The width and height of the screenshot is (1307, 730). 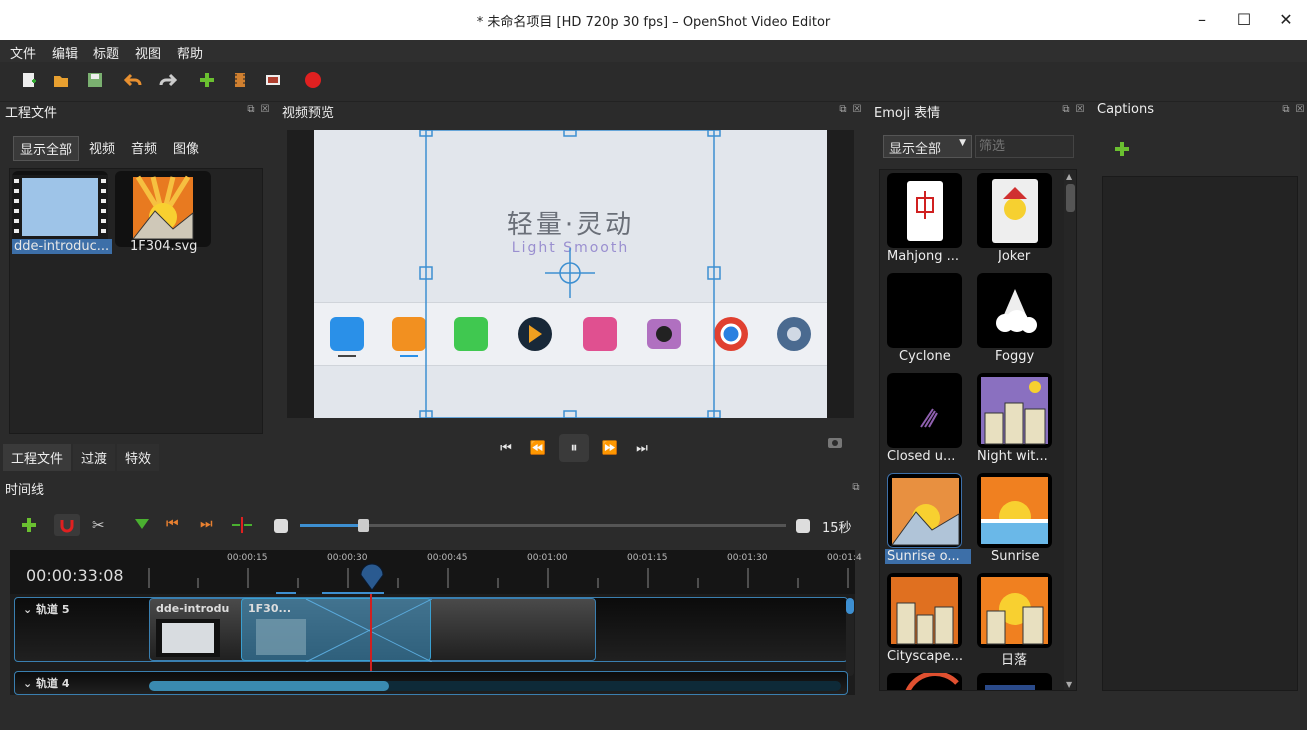 I want to click on zoom-slider-fill, so click(x=331, y=525).